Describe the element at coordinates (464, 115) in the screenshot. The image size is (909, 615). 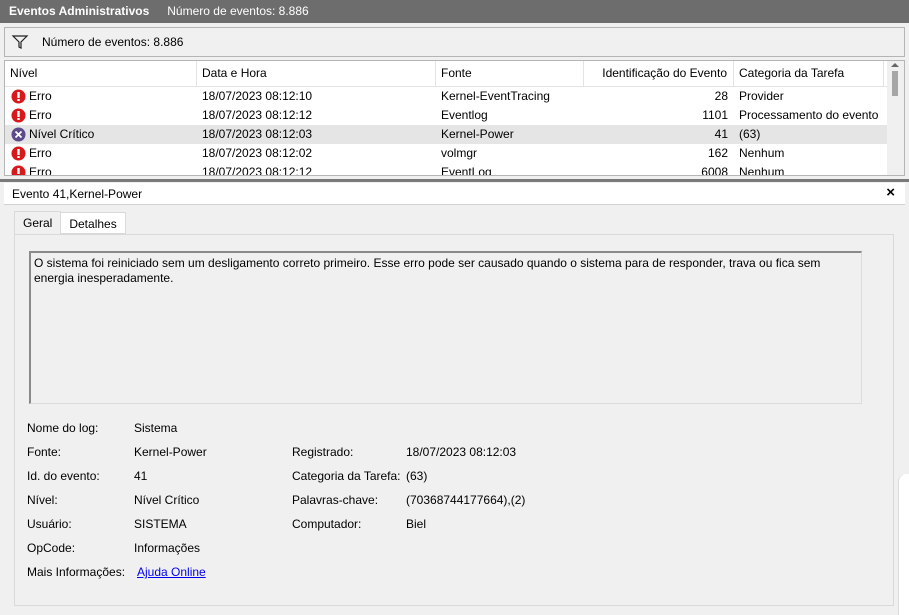
I see `cell-source: Eventlog` at that location.